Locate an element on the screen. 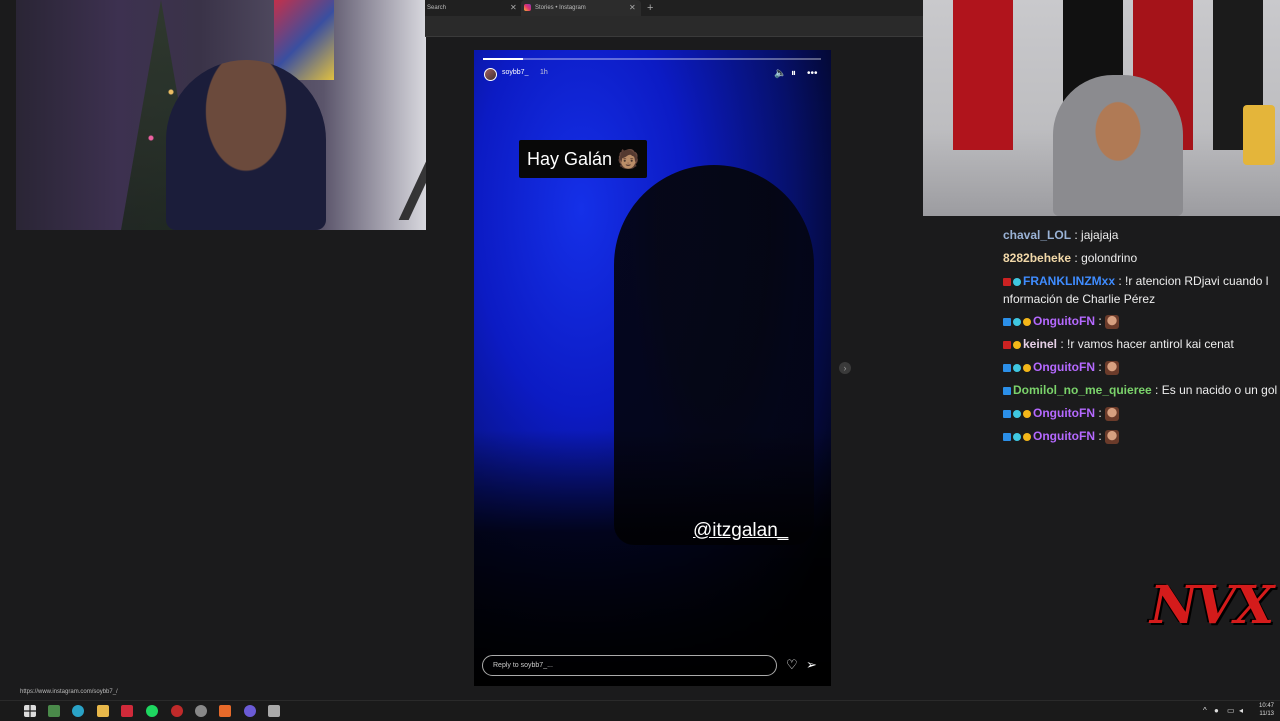  tab-instagram-stories: Stories • Instagram ✕ is located at coordinates (581, 8).